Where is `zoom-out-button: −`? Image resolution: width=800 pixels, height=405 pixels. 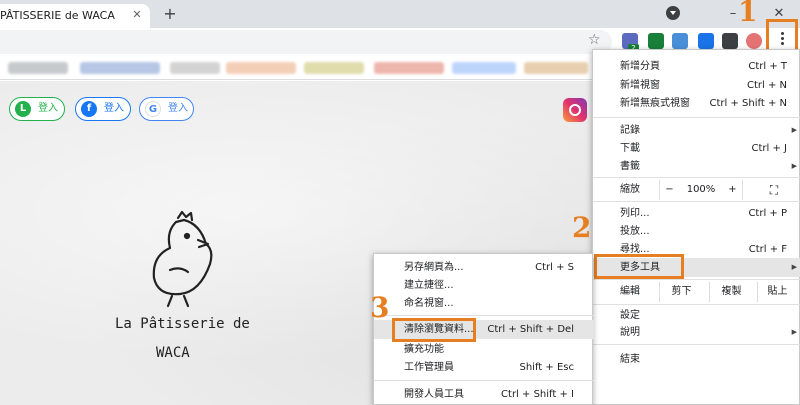 zoom-out-button: − is located at coordinates (669, 190).